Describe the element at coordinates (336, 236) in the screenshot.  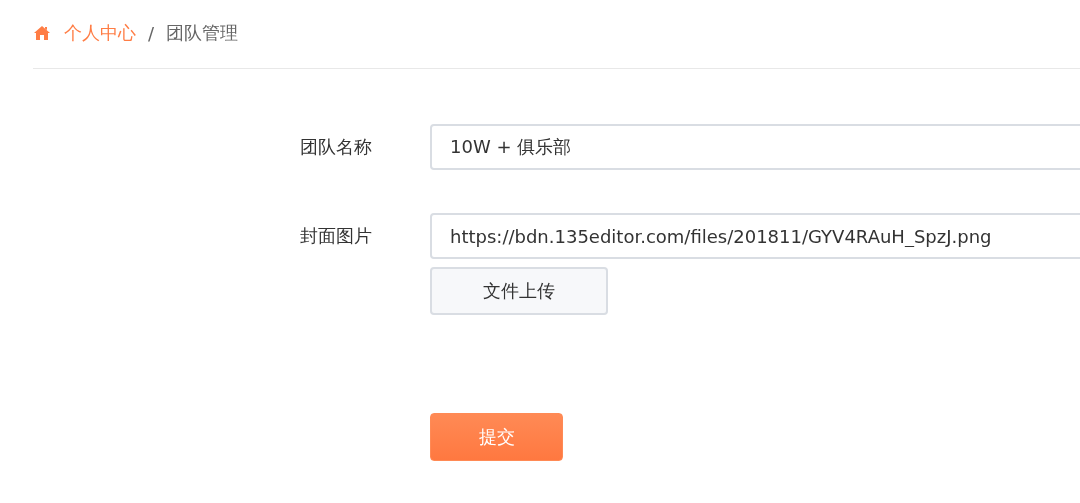
I see `field-label: 封面图片` at that location.